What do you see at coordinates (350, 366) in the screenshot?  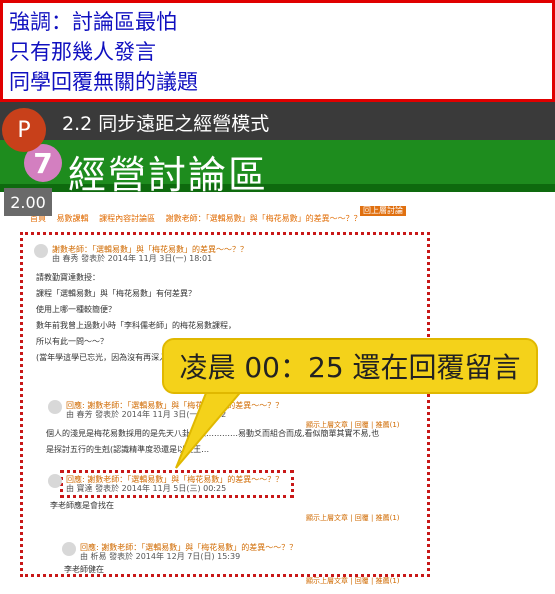 I see `callout-bubble: 凌晨 00：25 還在回覆留言` at bounding box center [350, 366].